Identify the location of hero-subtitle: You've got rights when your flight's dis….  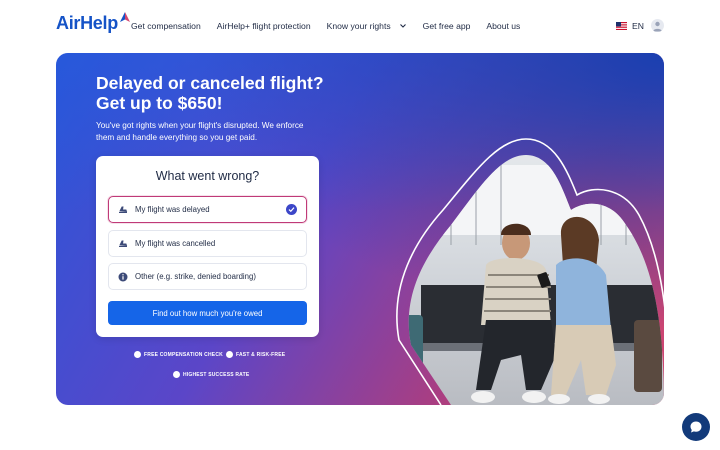
(206, 132).